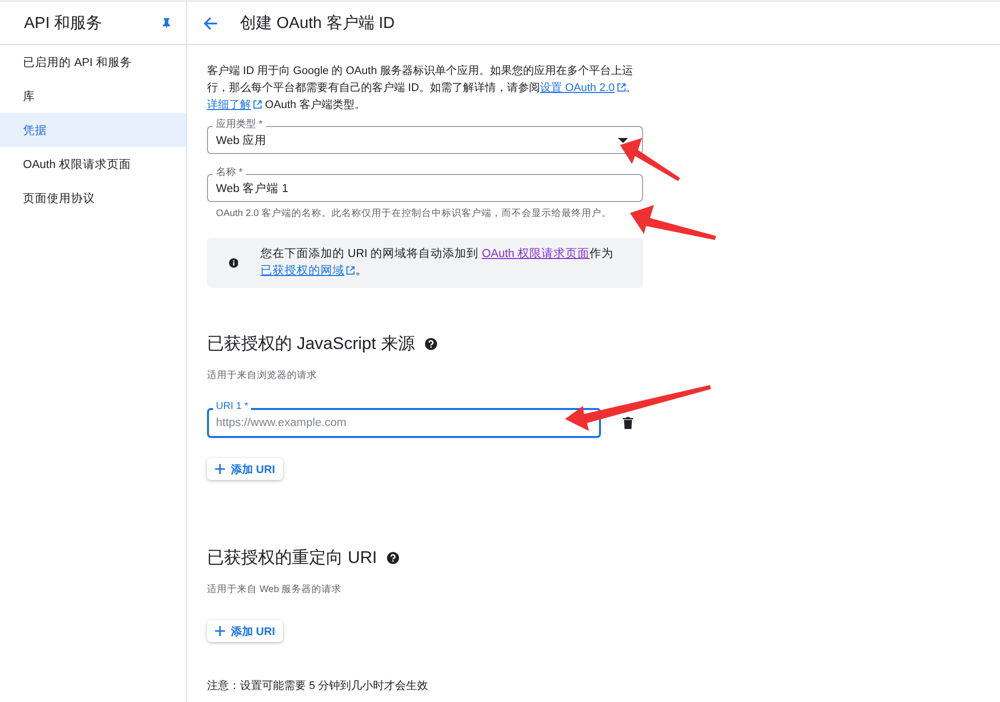  Describe the element at coordinates (404, 423) in the screenshot. I see `uri-field: https://www.example.com` at that location.